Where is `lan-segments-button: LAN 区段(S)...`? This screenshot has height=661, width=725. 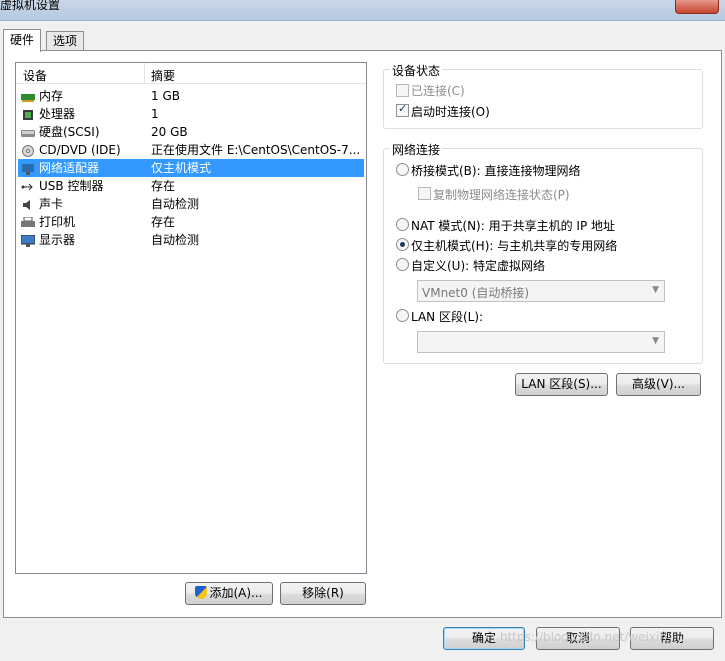
lan-segments-button: LAN 区段(S)... is located at coordinates (561, 384).